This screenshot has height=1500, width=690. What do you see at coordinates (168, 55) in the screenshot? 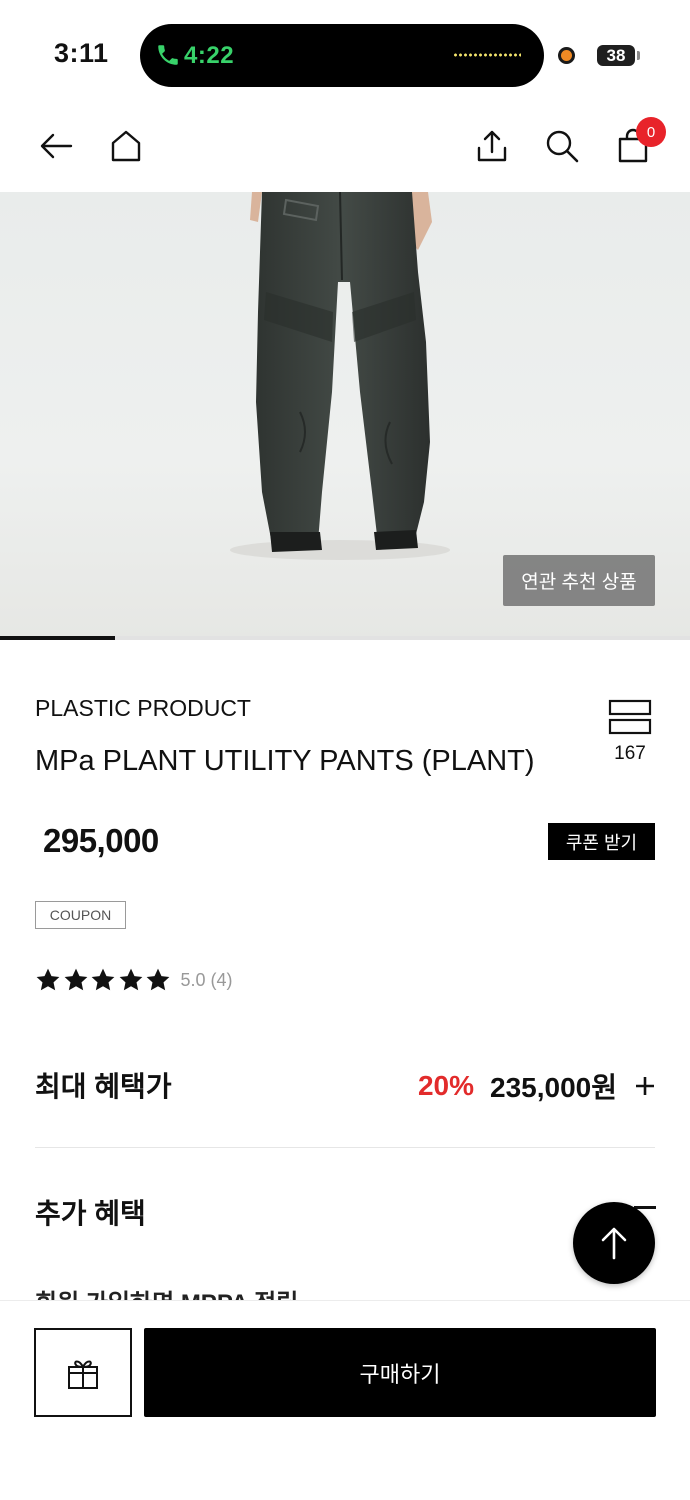
I see `phone-icon` at bounding box center [168, 55].